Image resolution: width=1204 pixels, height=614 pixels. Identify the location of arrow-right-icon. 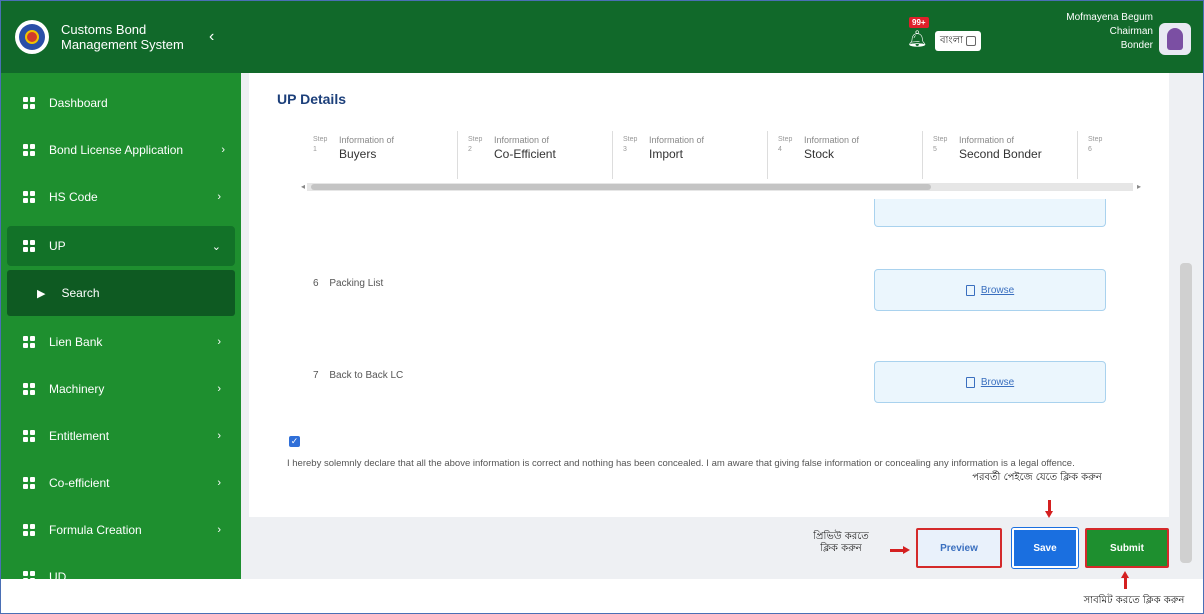
(906, 550).